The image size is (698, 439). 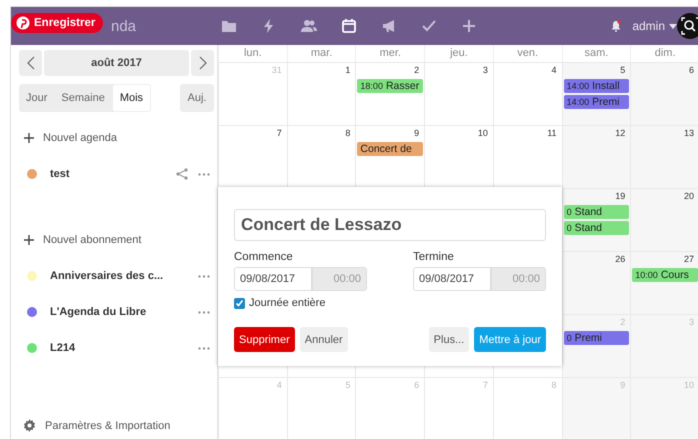 What do you see at coordinates (527, 53) in the screenshot?
I see `weekday-header: ven.` at bounding box center [527, 53].